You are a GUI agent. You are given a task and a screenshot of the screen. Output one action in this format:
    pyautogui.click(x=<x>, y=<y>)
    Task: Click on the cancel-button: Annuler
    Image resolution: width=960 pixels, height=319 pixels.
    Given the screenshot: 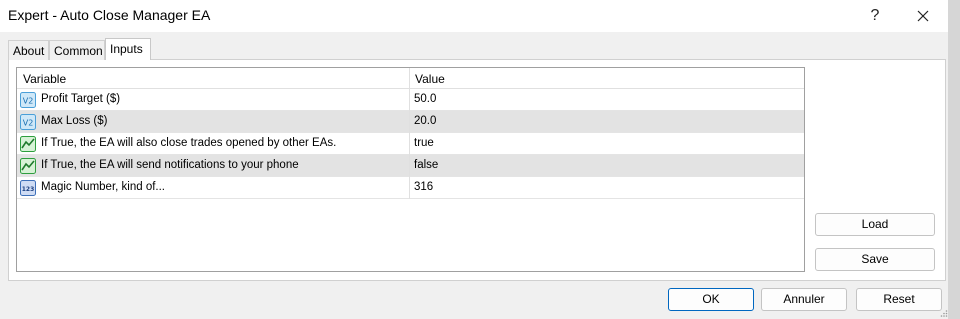 What is the action you would take?
    pyautogui.click(x=804, y=299)
    